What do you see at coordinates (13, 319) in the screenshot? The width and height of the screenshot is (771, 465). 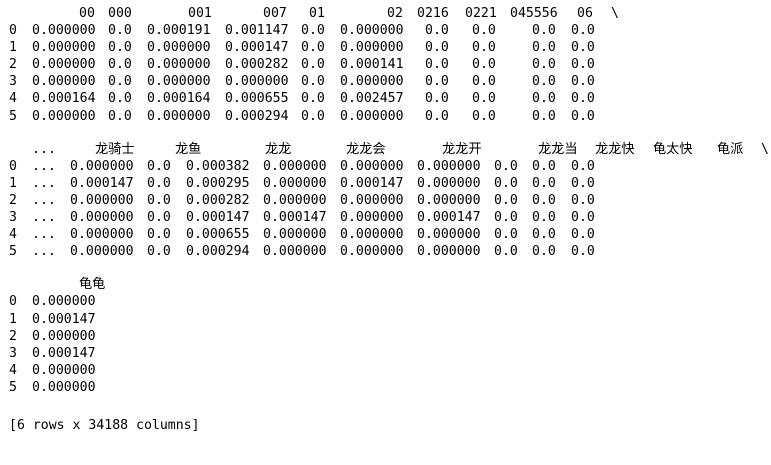 I see `row-index: 1` at bounding box center [13, 319].